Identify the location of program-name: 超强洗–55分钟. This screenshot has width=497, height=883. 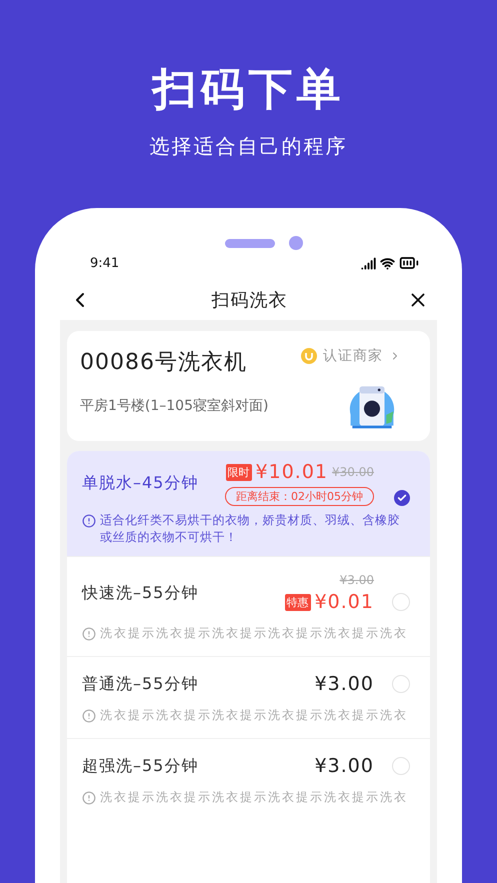
(141, 766).